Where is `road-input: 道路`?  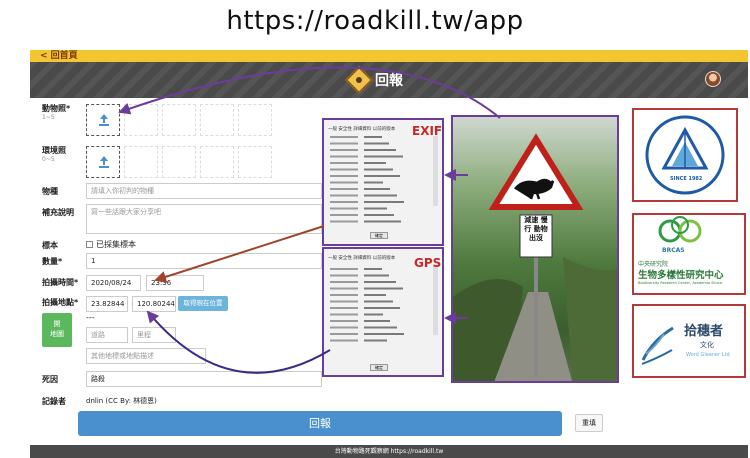
road-input: 道路 is located at coordinates (107, 335).